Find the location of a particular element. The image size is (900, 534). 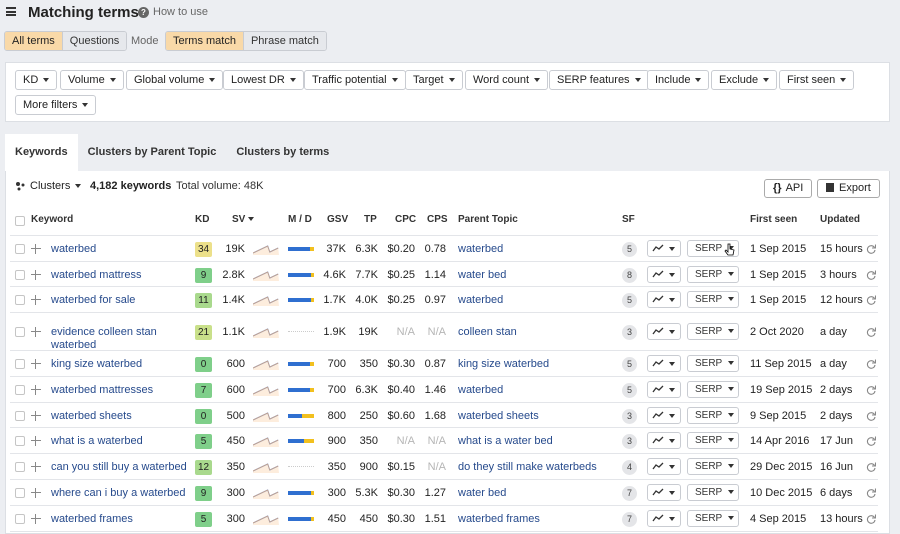

col-tp: TP is located at coordinates (370, 219).